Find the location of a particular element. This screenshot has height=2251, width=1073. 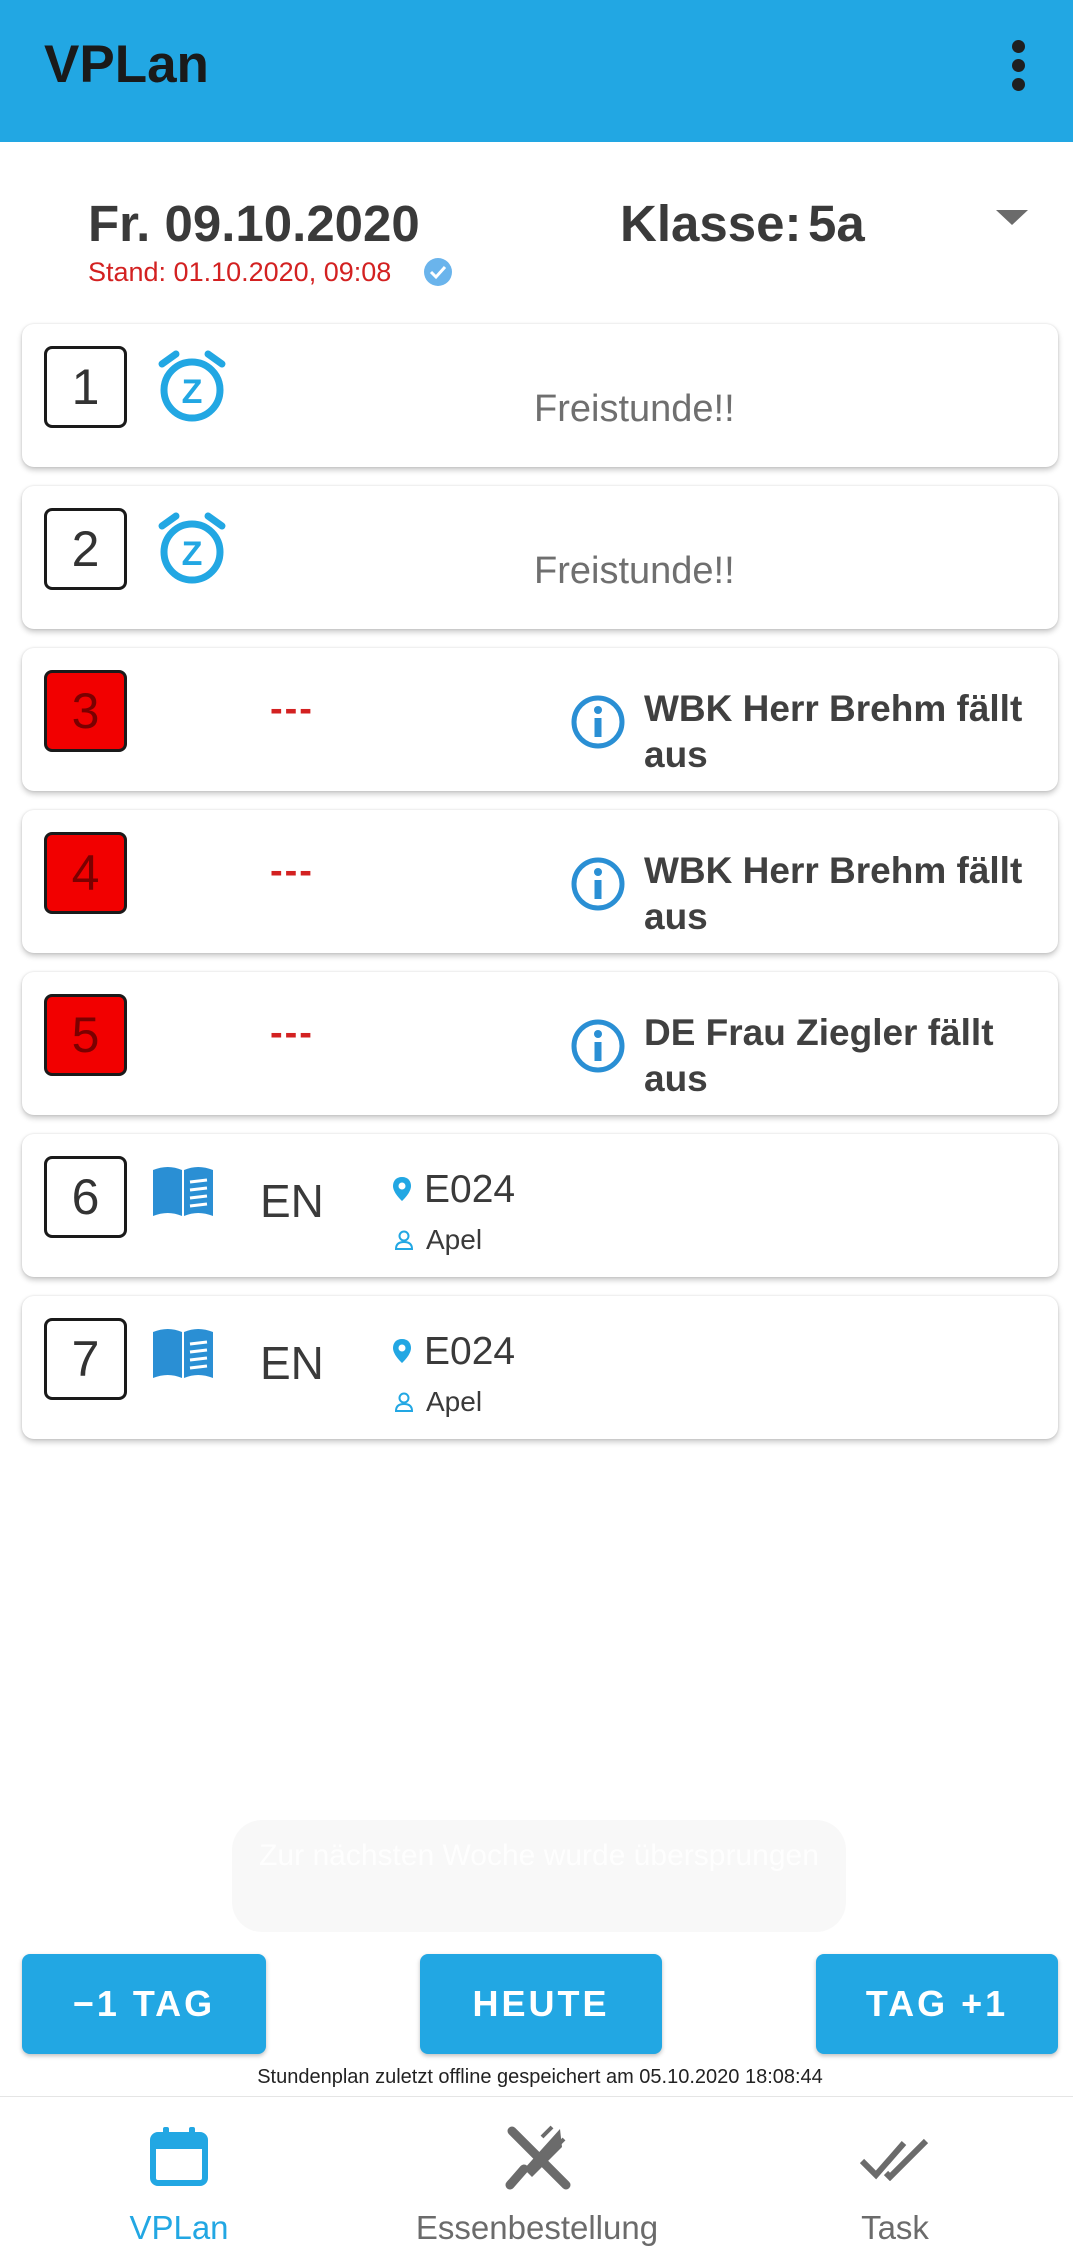

period-card-7: 7 EN E024 Apel is located at coordinates (540, 1367).